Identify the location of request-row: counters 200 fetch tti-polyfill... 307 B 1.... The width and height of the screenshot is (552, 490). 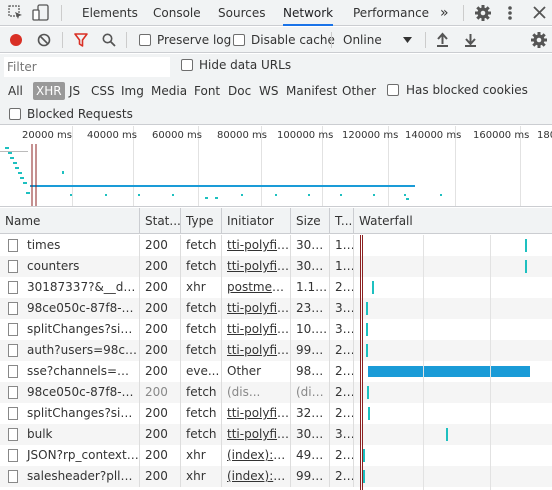
(276, 266).